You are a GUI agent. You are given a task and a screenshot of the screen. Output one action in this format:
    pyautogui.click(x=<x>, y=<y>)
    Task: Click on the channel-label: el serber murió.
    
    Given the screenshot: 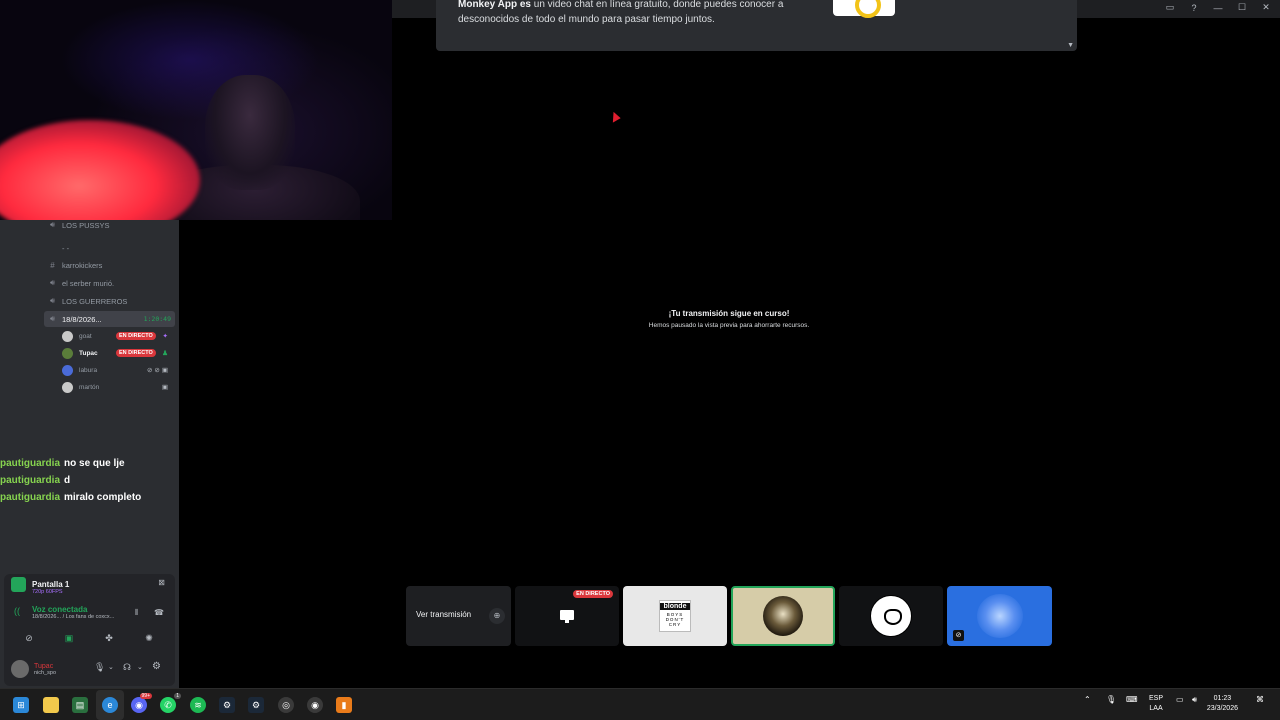 What is the action you would take?
    pyautogui.click(x=88, y=283)
    